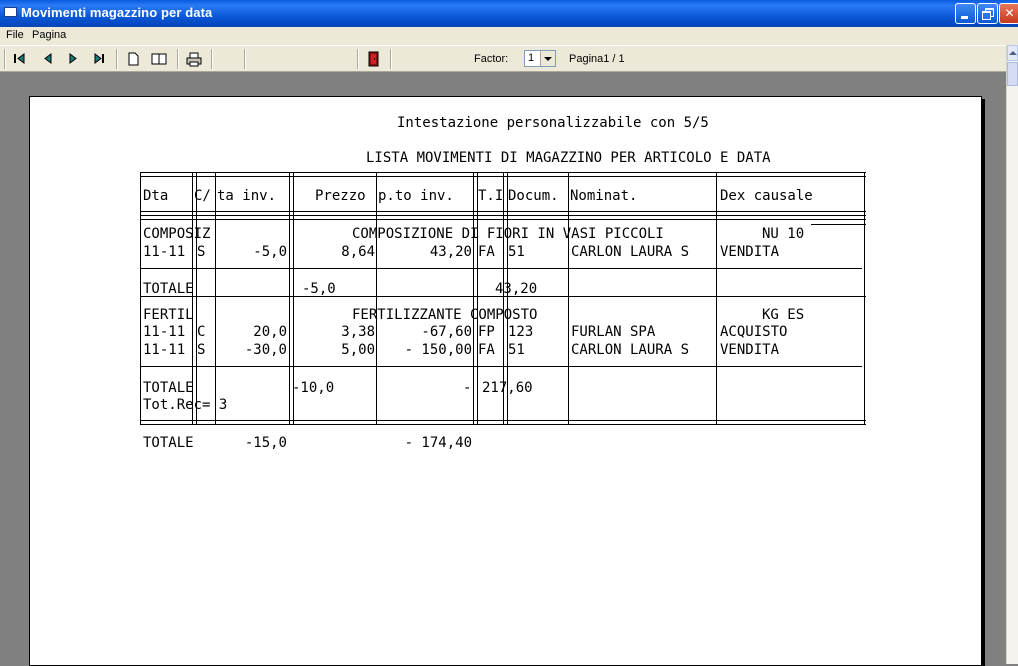 This screenshot has width=1018, height=666. Describe the element at coordinates (503, 58) in the screenshot. I see `toolbar: Factor: 1 Pagina1 / 1` at that location.